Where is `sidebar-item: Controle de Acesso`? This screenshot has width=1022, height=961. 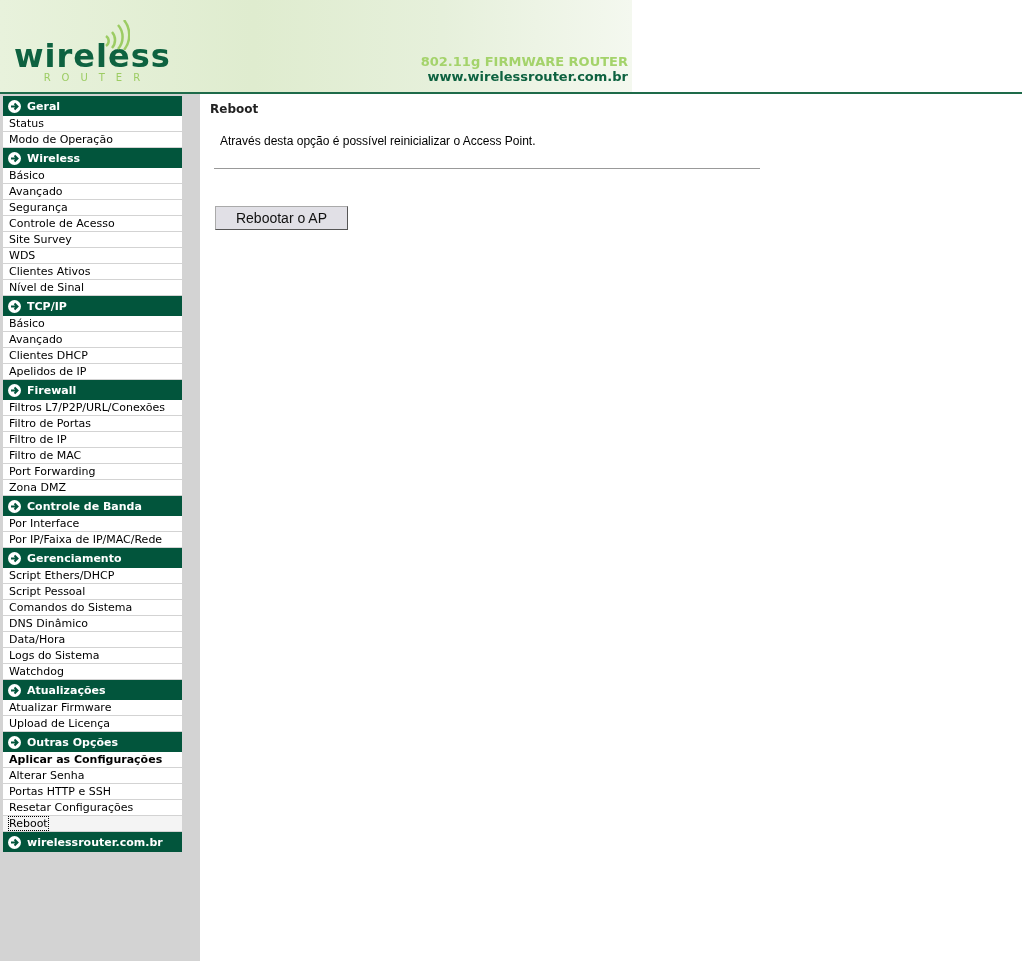 sidebar-item: Controle de Acesso is located at coordinates (92, 224).